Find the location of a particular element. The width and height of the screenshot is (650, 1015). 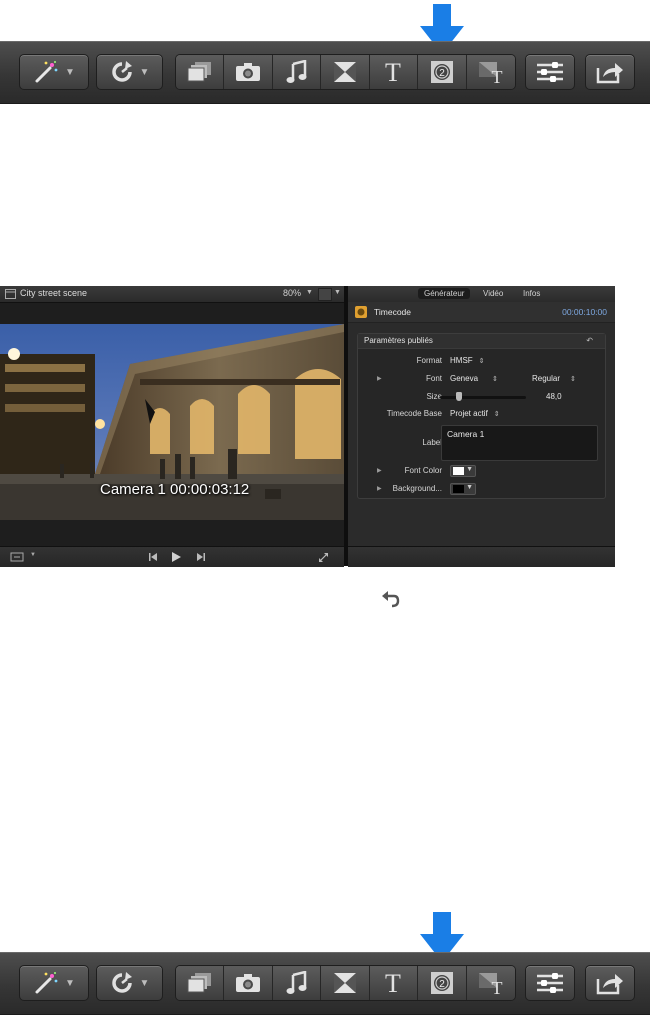

size-slider is located at coordinates (483, 396).